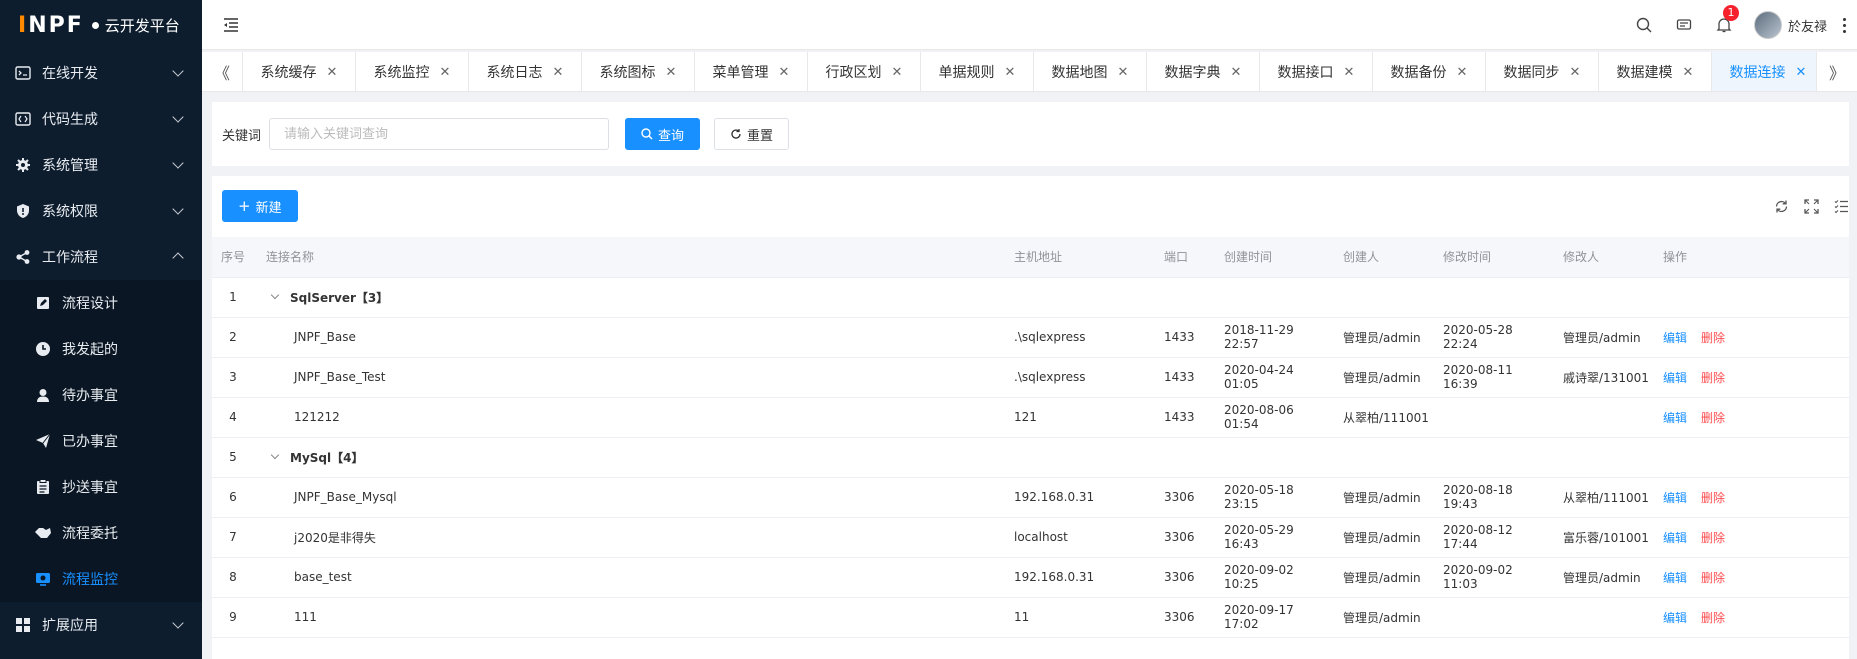  What do you see at coordinates (638, 71) in the screenshot?
I see `tab: 系统图标 ✕` at bounding box center [638, 71].